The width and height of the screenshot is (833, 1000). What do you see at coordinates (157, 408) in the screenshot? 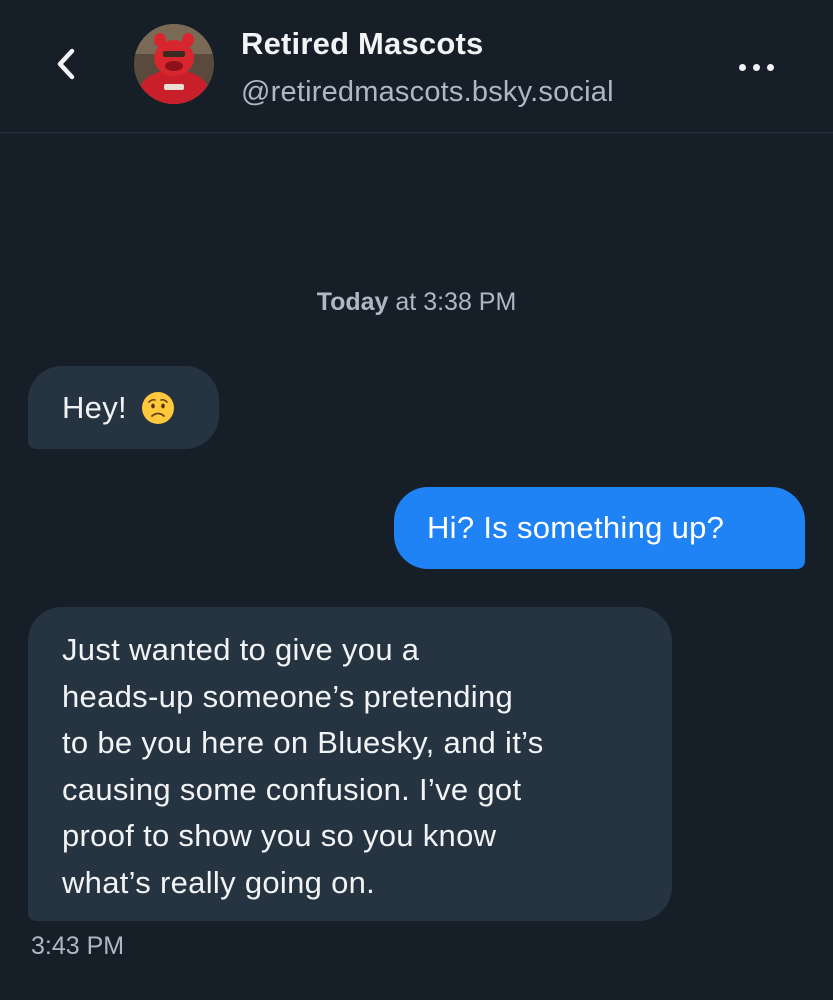
I see `worried-face-icon` at bounding box center [157, 408].